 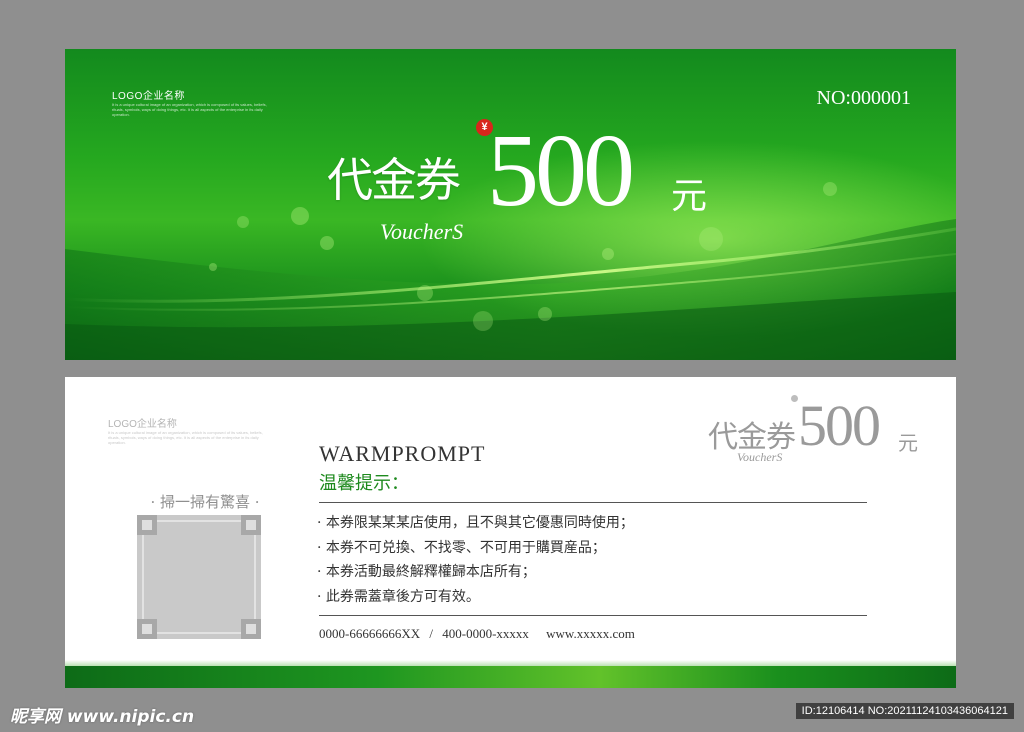 What do you see at coordinates (908, 443) in the screenshot?
I see `mini-unit: 元` at bounding box center [908, 443].